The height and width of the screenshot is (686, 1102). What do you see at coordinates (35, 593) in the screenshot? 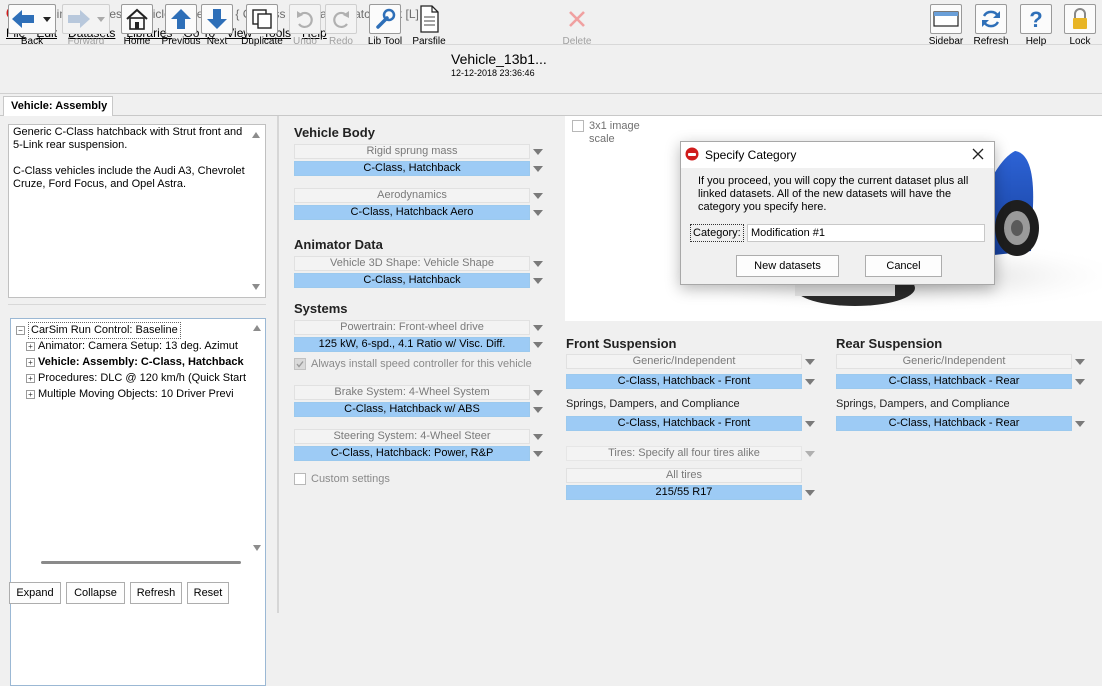
I see `expand-button: Expand` at bounding box center [35, 593].